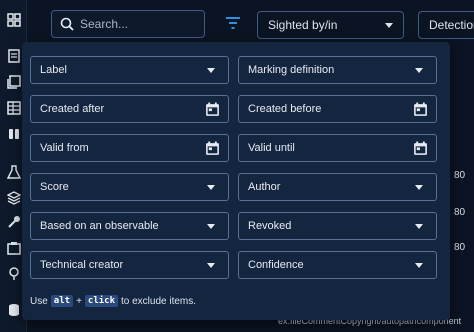 The width and height of the screenshot is (474, 332). I want to click on data-icon, so click(13, 309).